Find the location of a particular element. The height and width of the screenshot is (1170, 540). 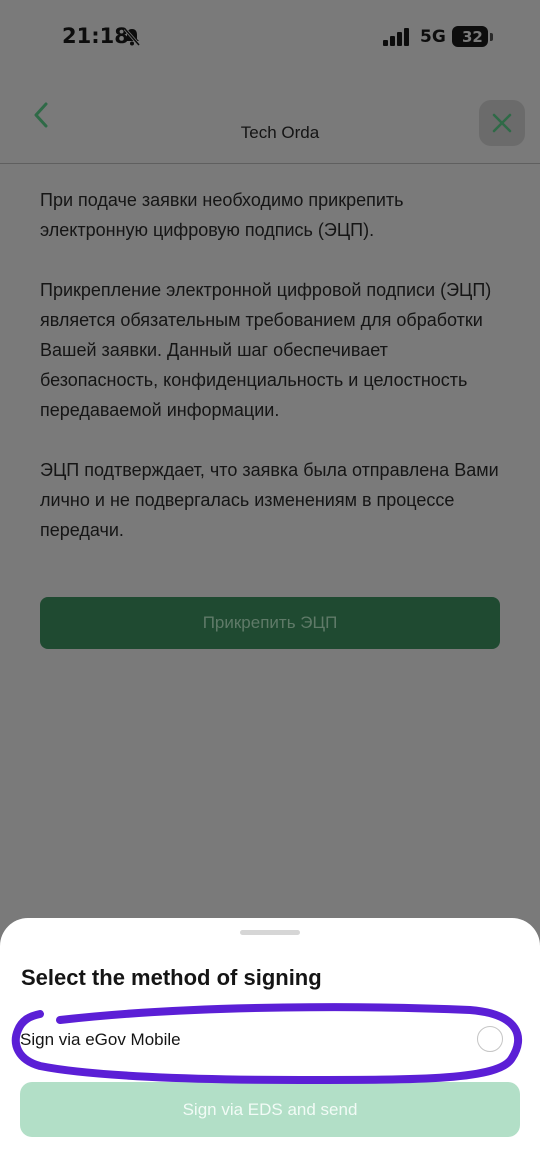

radio-button is located at coordinates (490, 1039).